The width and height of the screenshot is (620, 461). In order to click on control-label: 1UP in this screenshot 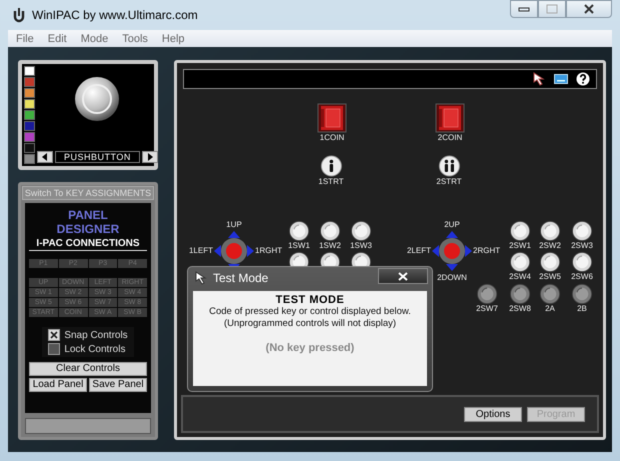, I will do `click(234, 225)`.